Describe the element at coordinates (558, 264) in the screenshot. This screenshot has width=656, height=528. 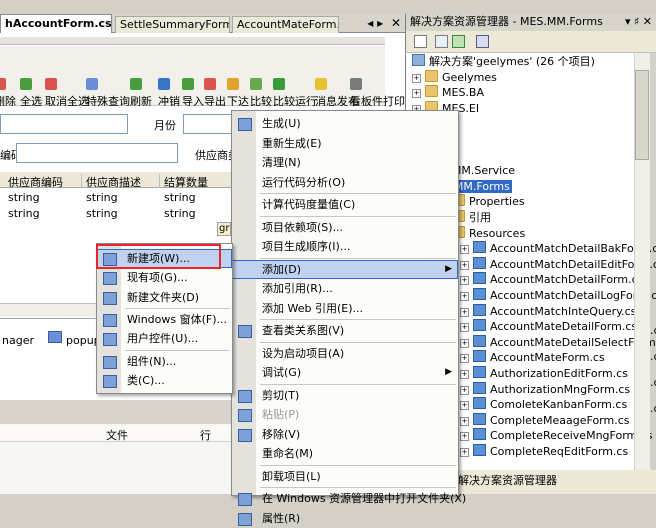
I see `tree-file: + AccountMatchDetailEditForm.cs` at that location.